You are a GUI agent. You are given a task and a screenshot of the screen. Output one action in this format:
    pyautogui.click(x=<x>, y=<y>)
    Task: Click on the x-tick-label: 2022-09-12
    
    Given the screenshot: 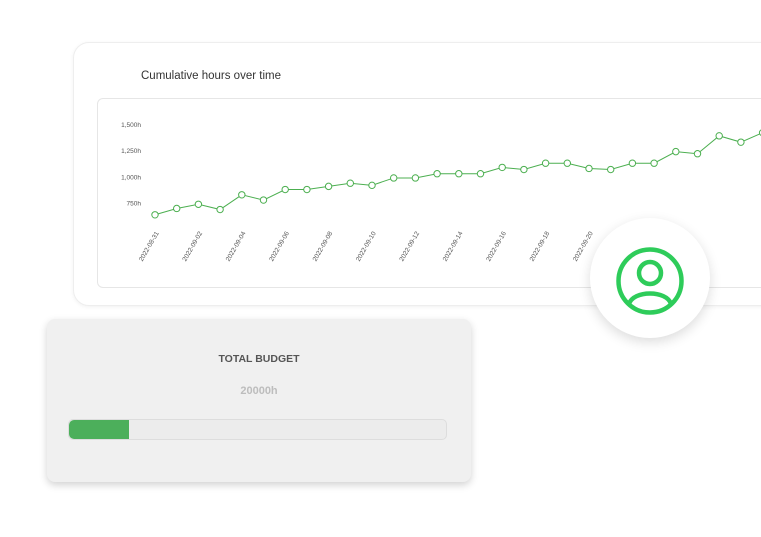 What is the action you would take?
    pyautogui.click(x=409, y=246)
    